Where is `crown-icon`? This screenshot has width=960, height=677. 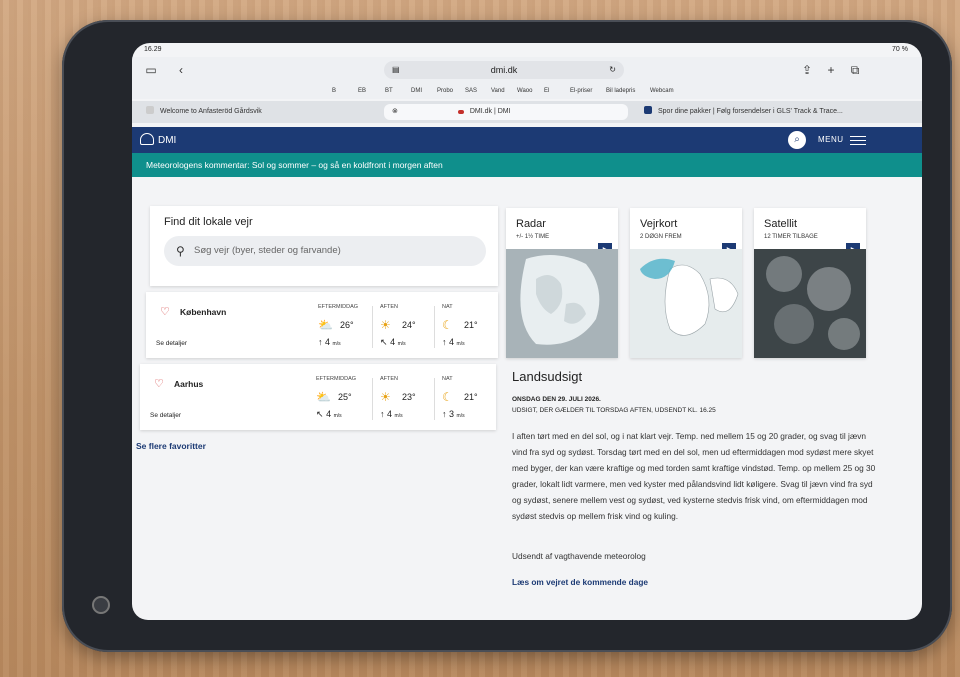 crown-icon is located at coordinates (147, 139).